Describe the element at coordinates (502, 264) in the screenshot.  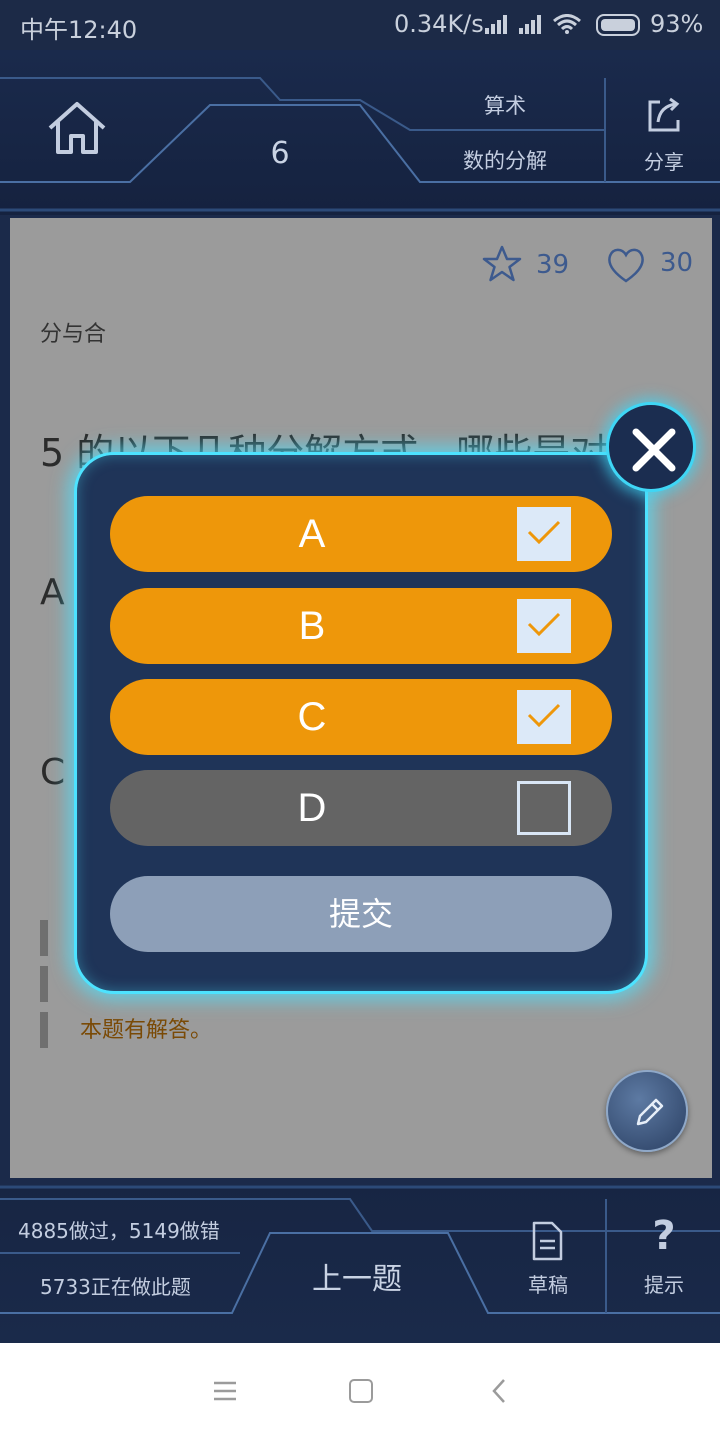
I see `star-icon` at that location.